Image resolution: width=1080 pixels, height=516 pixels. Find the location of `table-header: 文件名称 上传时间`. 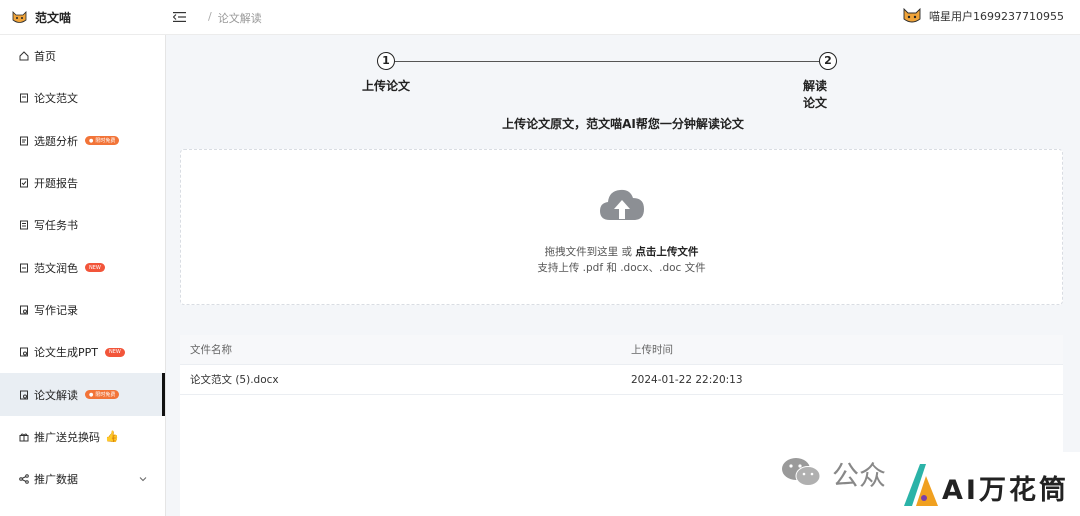

table-header: 文件名称 上传时间 is located at coordinates (621, 350).